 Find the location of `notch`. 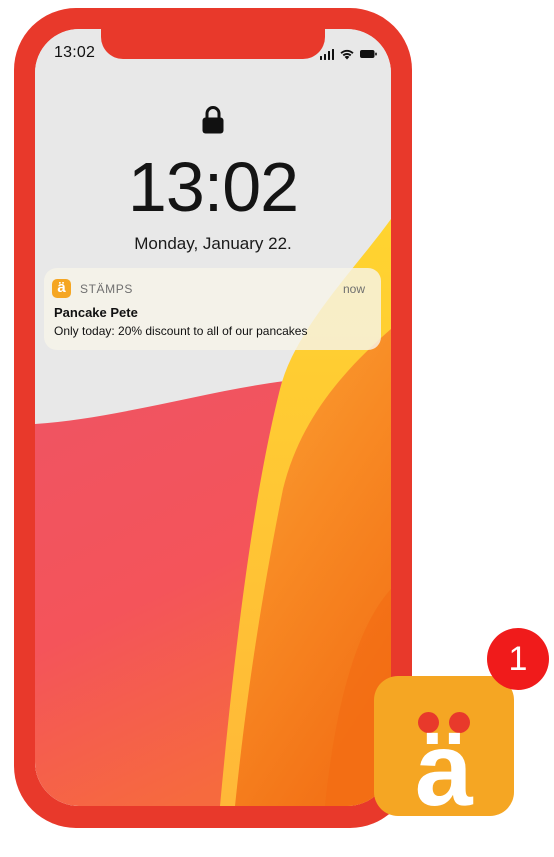

notch is located at coordinates (213, 44).